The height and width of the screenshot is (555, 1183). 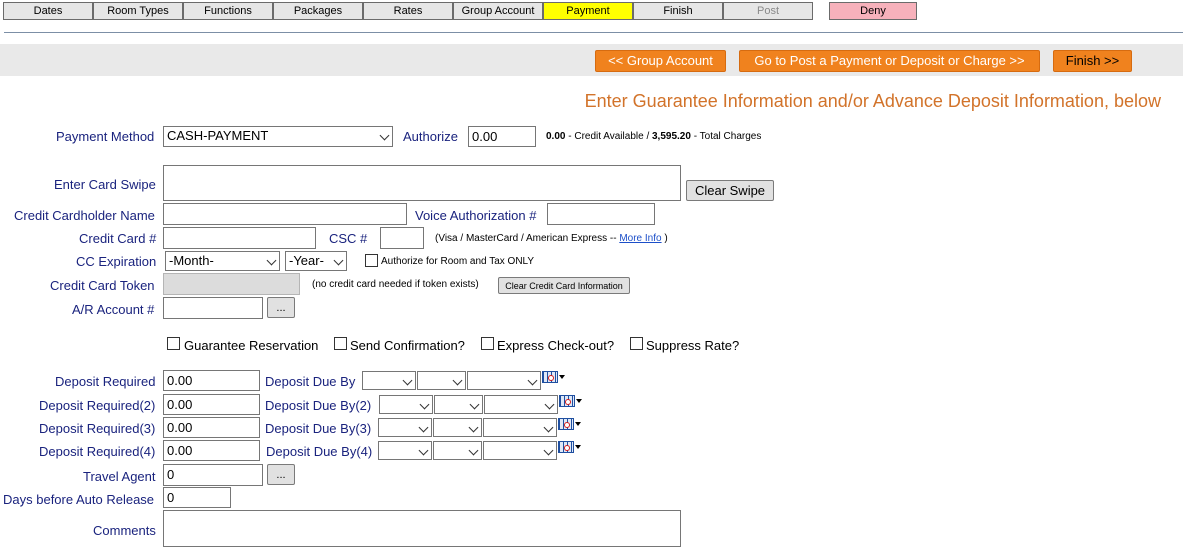 I want to click on total-charges-value: 3,595.20, so click(x=671, y=136).